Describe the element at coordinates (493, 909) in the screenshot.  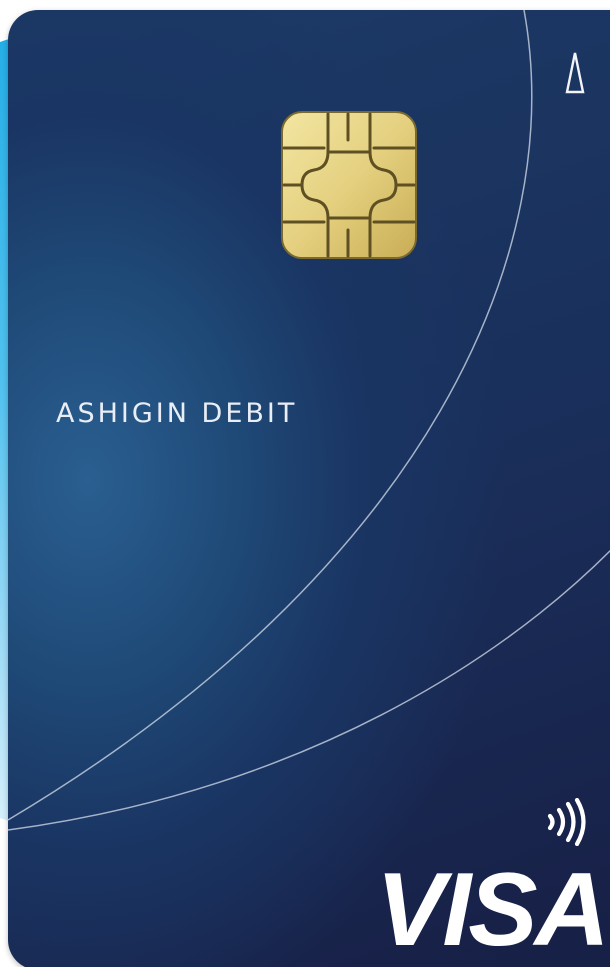
I see `visa-logo: VISA` at that location.